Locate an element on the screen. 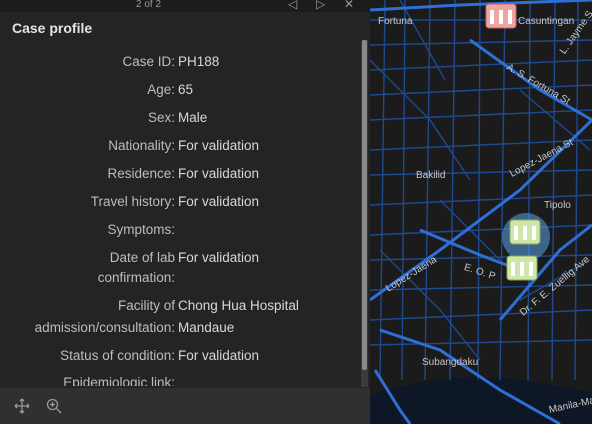 This screenshot has height=424, width=592. field-label: confirmation: is located at coordinates (136, 277).